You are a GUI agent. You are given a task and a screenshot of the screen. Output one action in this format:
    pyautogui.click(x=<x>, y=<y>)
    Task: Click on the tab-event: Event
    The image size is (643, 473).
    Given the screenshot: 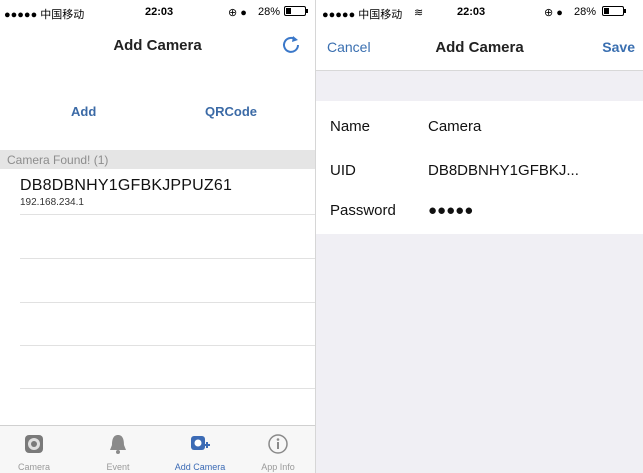 What is the action you would take?
    pyautogui.click(x=118, y=449)
    